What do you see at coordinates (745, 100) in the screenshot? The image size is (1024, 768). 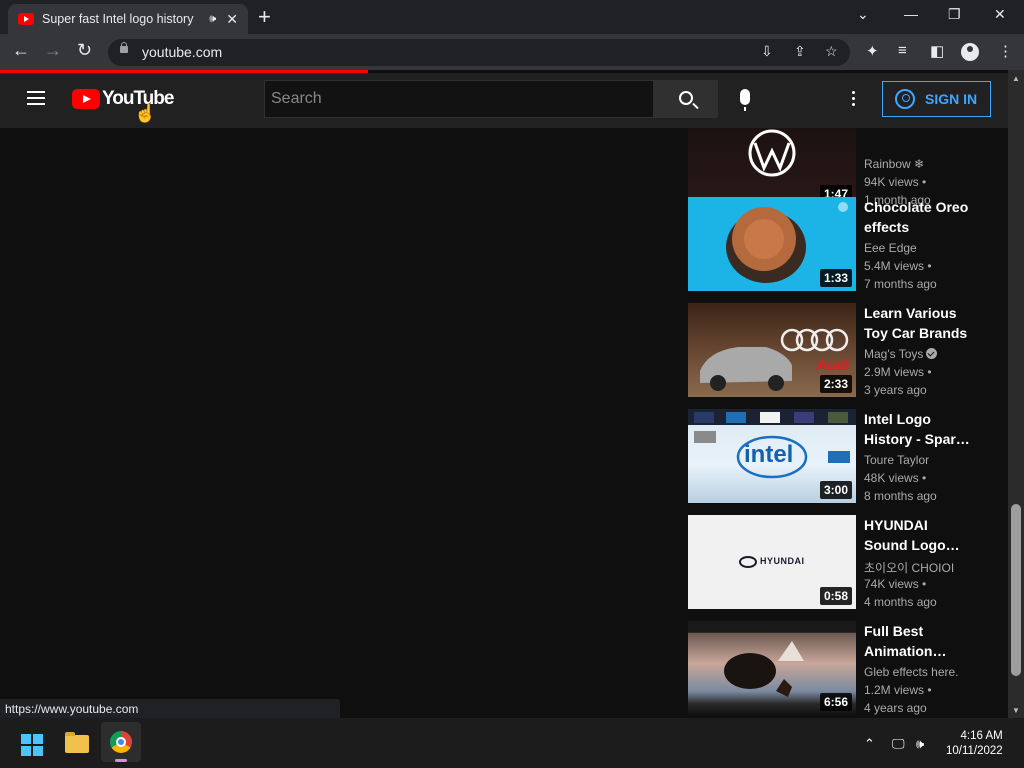 I see `microphone-icon` at bounding box center [745, 100].